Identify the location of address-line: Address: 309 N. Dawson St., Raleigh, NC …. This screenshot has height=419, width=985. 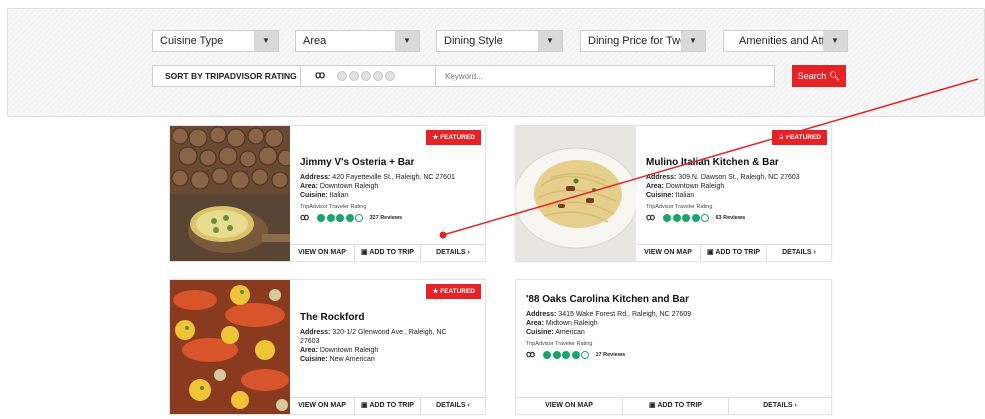
(738, 177).